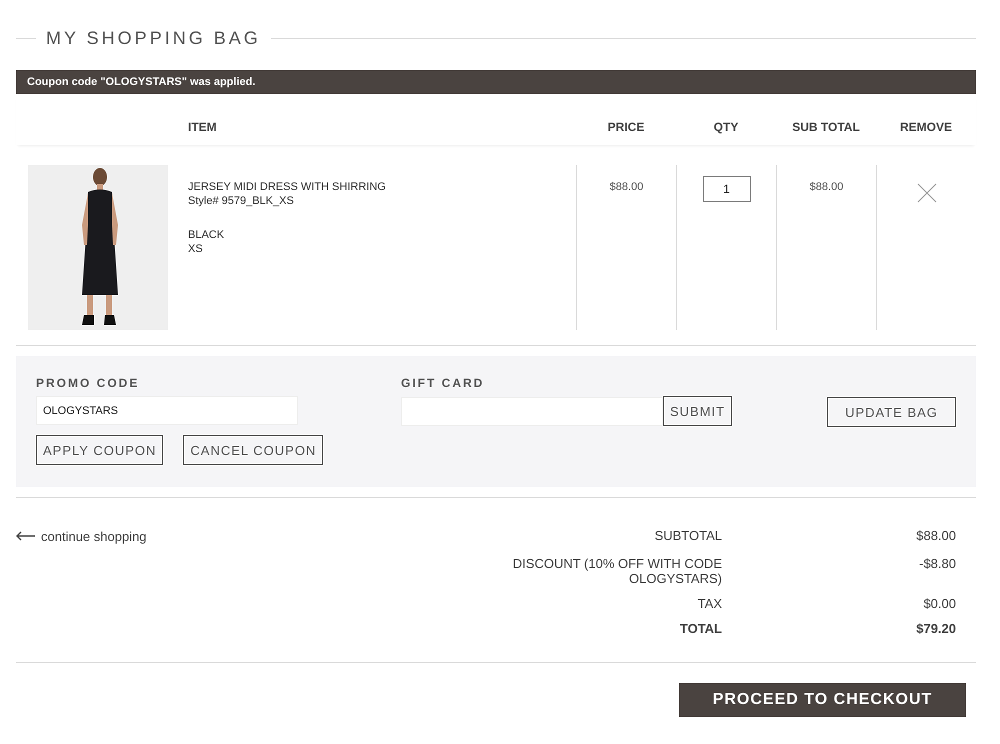  Describe the element at coordinates (891, 412) in the screenshot. I see `update-bag-button: UPDATE BAG` at that location.